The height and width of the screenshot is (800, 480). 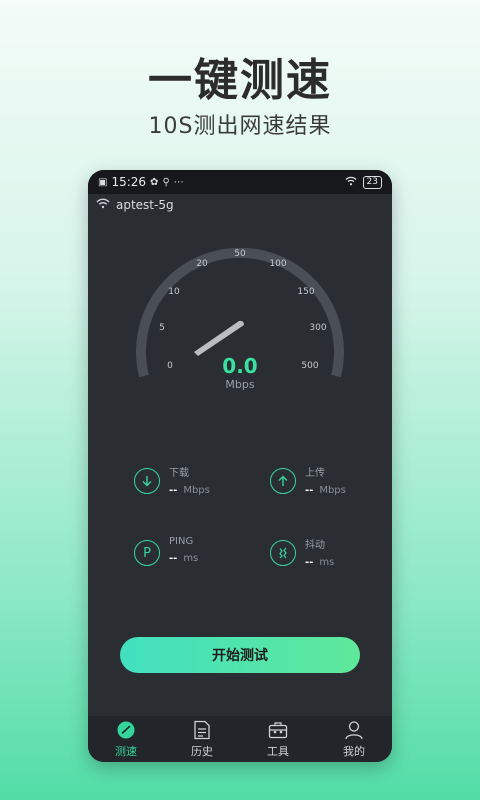 I want to click on jitter-metric: 抖动 -- ms, so click(x=302, y=552).